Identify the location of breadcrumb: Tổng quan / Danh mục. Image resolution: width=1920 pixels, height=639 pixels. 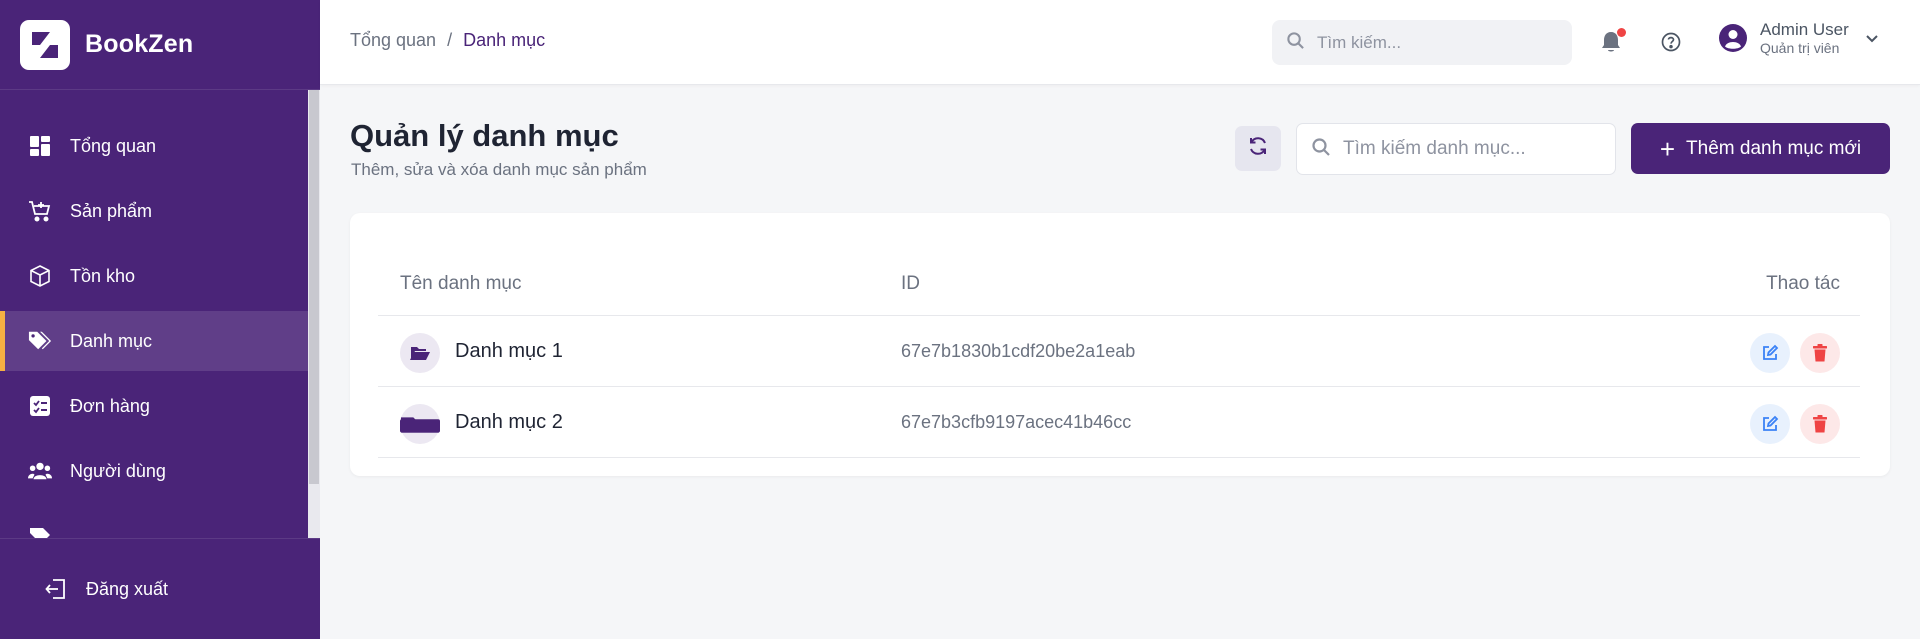
(447, 40).